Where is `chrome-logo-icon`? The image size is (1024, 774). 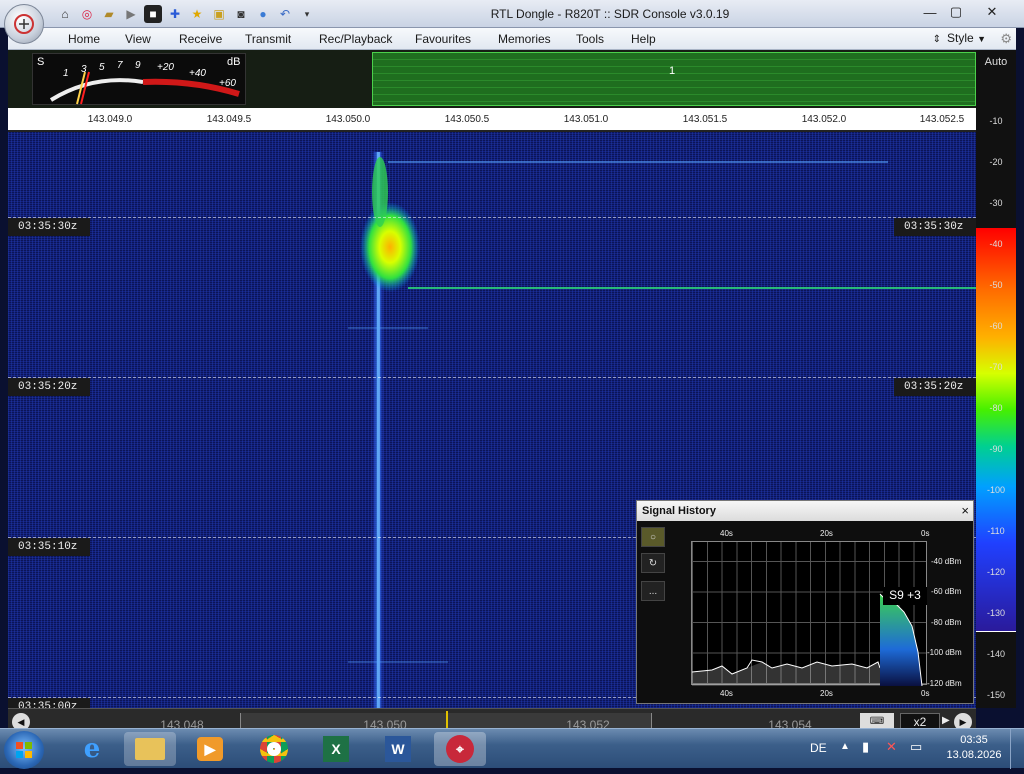
chrome-logo-icon is located at coordinates (274, 749).